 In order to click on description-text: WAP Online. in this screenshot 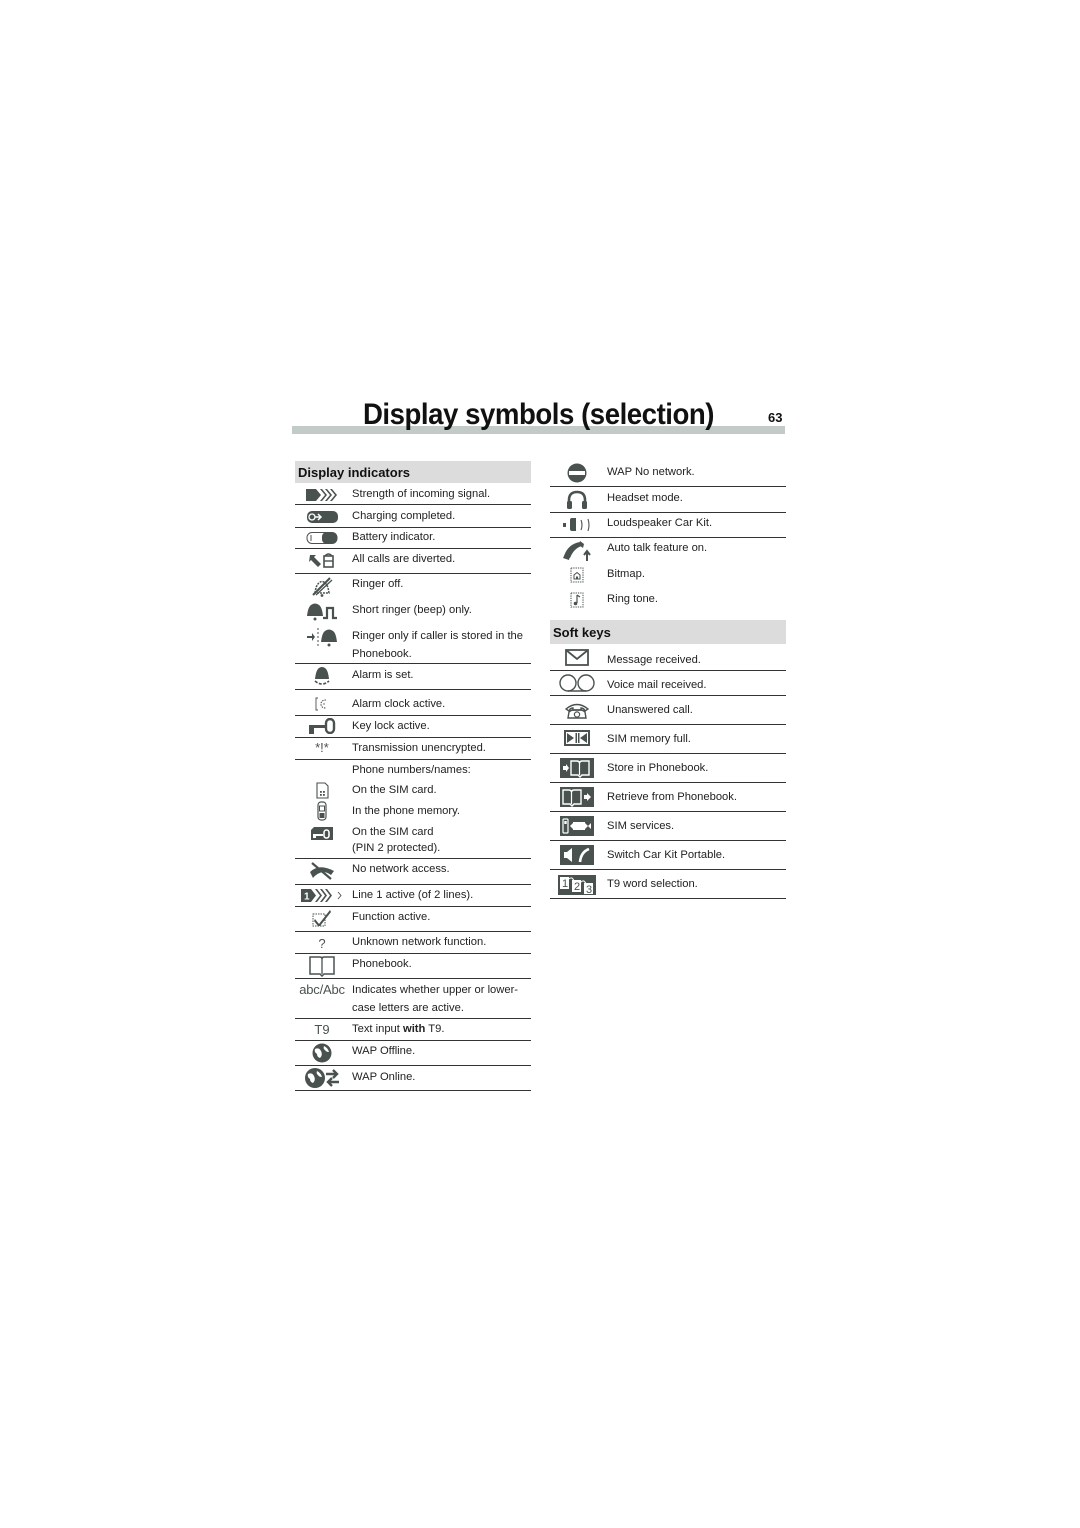, I will do `click(384, 1077)`.